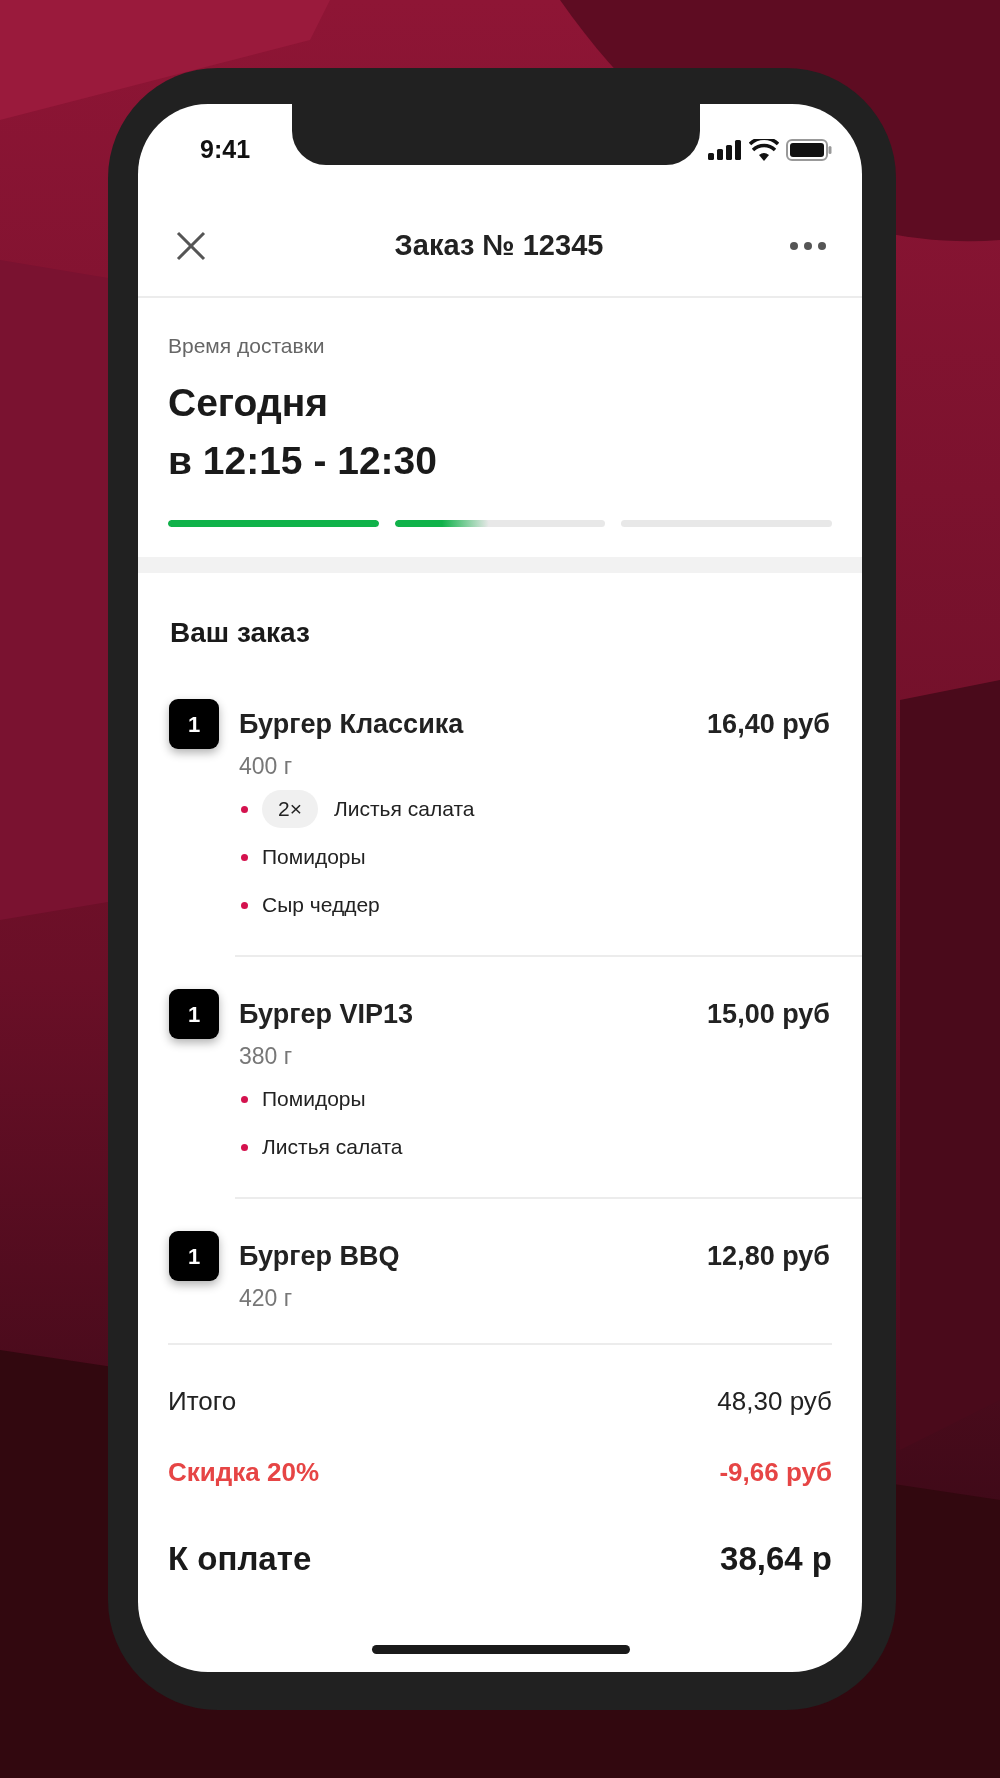 The width and height of the screenshot is (1000, 1778). I want to click on total-label: Скидка 20%, so click(243, 1472).